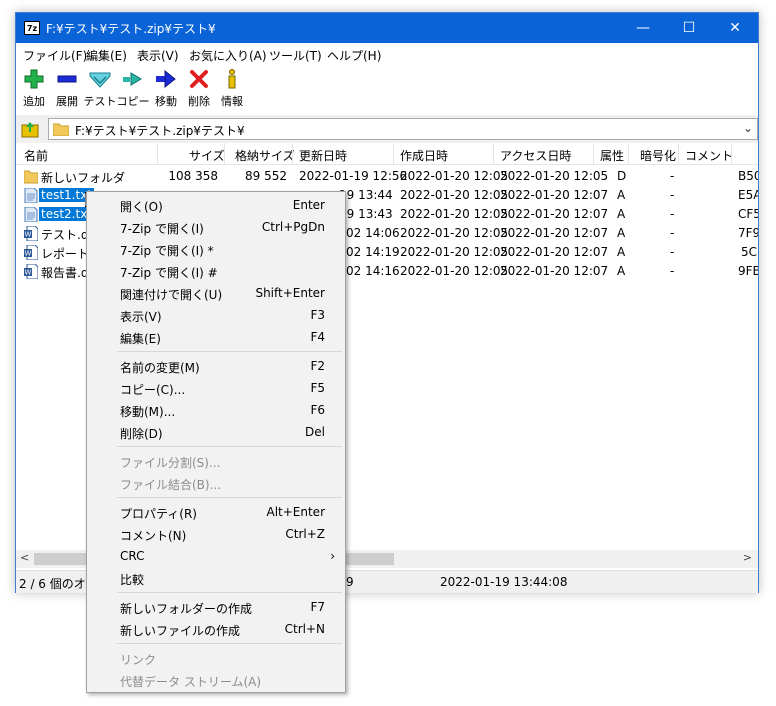 This screenshot has width=776, height=706. What do you see at coordinates (387, 28) in the screenshot?
I see `title-bar: 7z F:¥テスト¥テスト.zip¥テスト¥ — ☐ ✕` at bounding box center [387, 28].